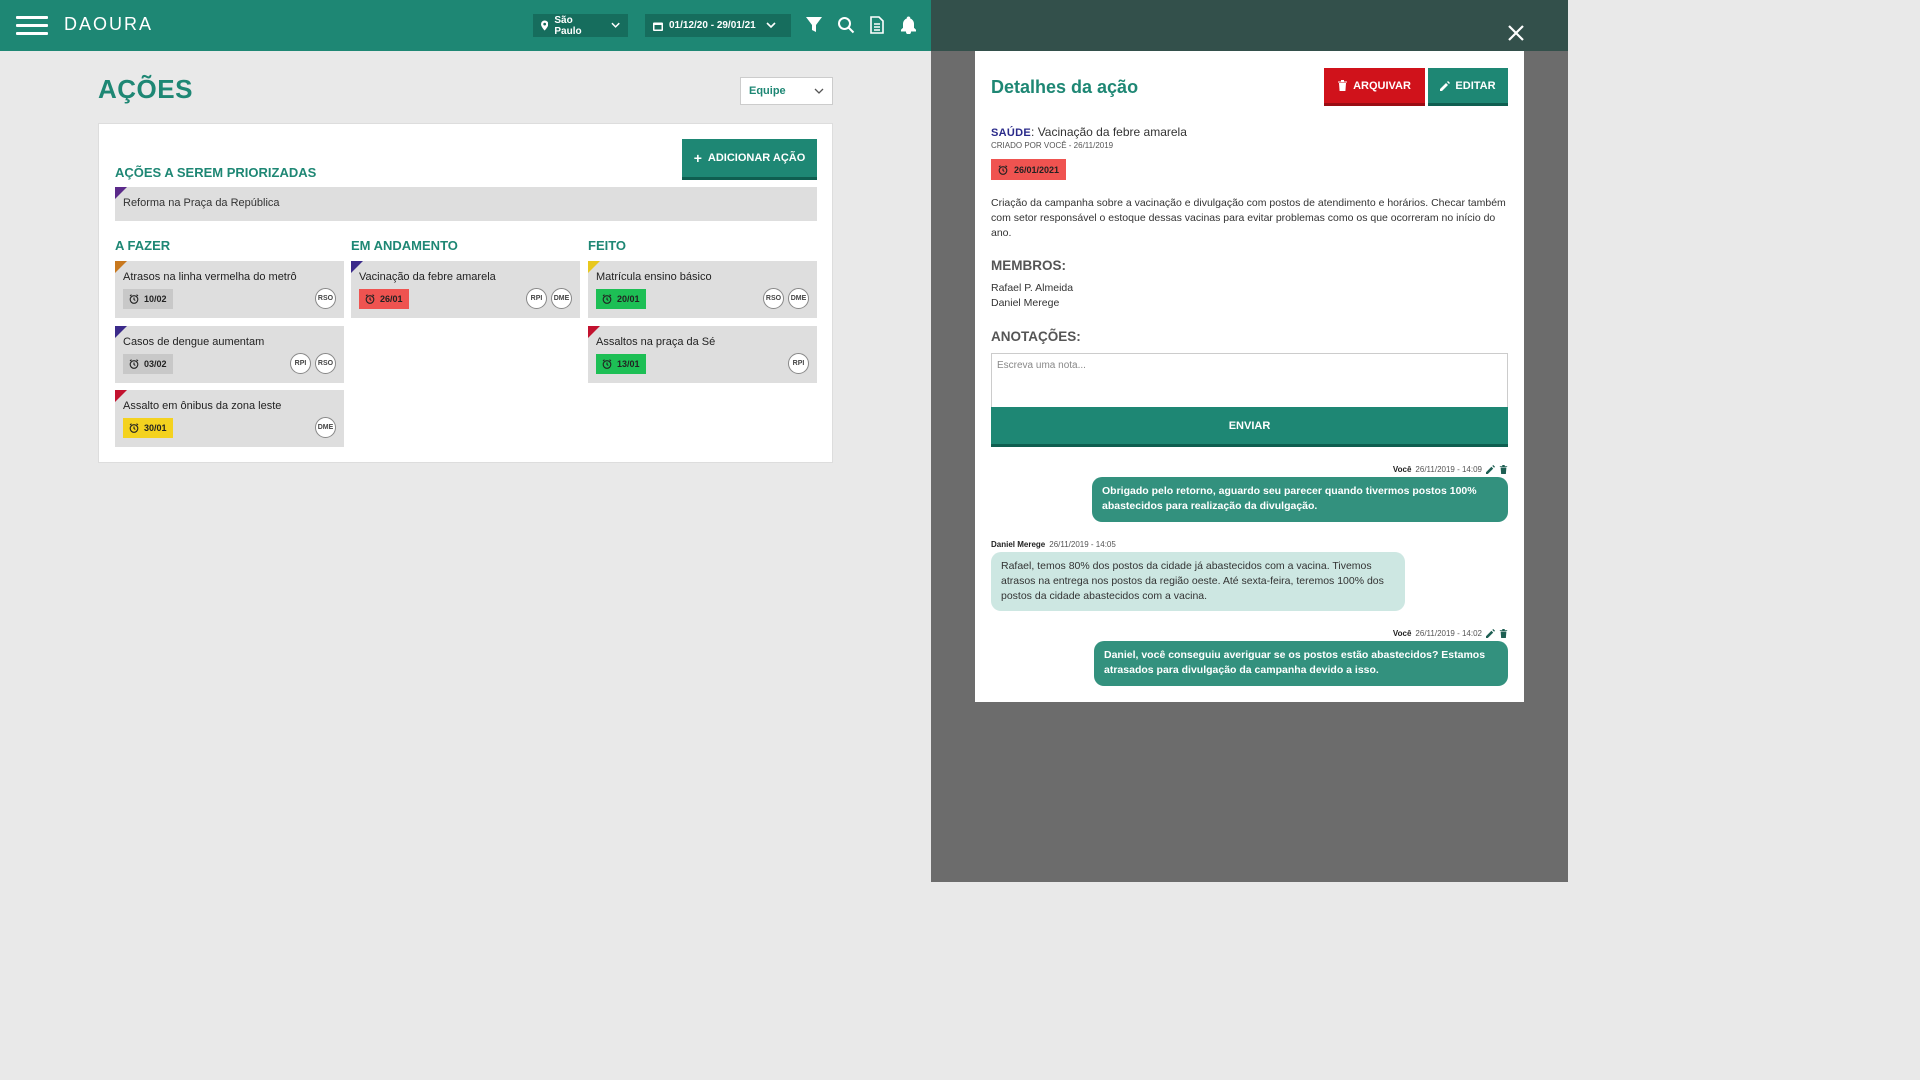 This screenshot has height=1080, width=1920. What do you see at coordinates (194, 341) in the screenshot?
I see `card-title: Casos de dengue aumentam` at bounding box center [194, 341].